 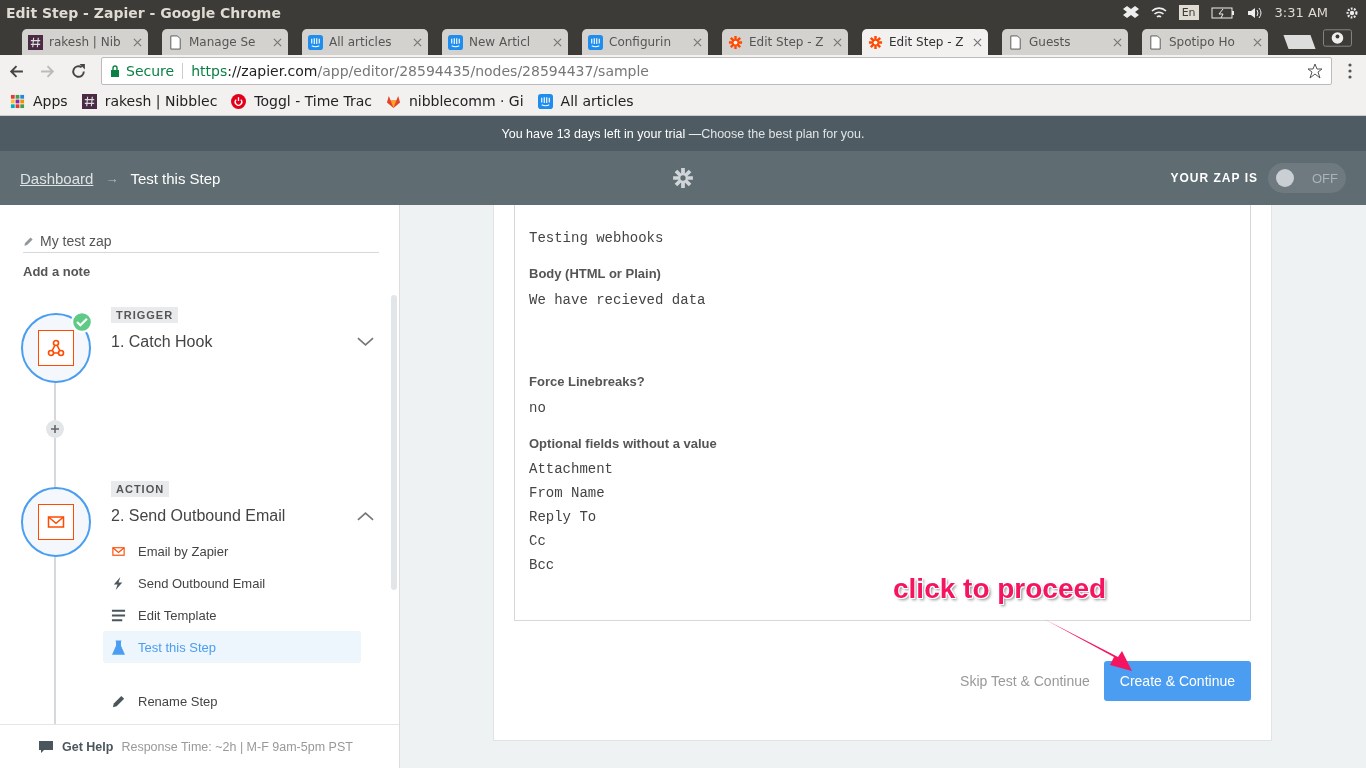 I want to click on dashboard-link: Dashboard, so click(x=57, y=178).